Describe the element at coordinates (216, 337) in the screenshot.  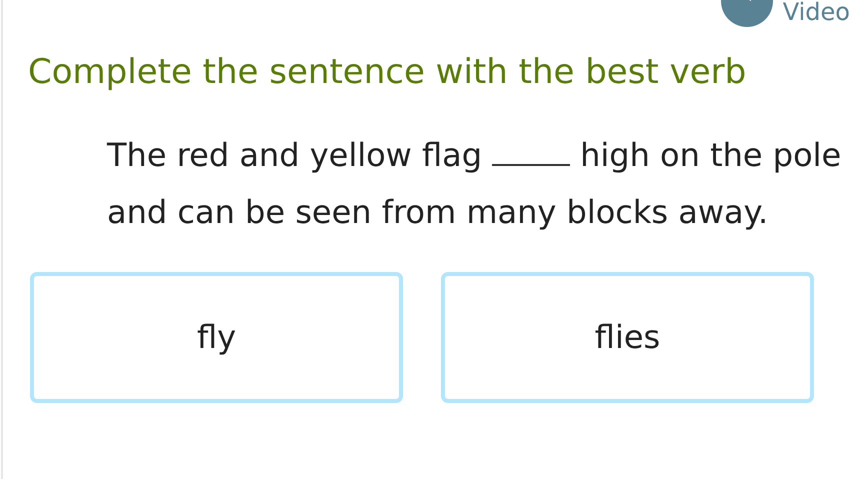
I see `answer-choice: fly` at that location.